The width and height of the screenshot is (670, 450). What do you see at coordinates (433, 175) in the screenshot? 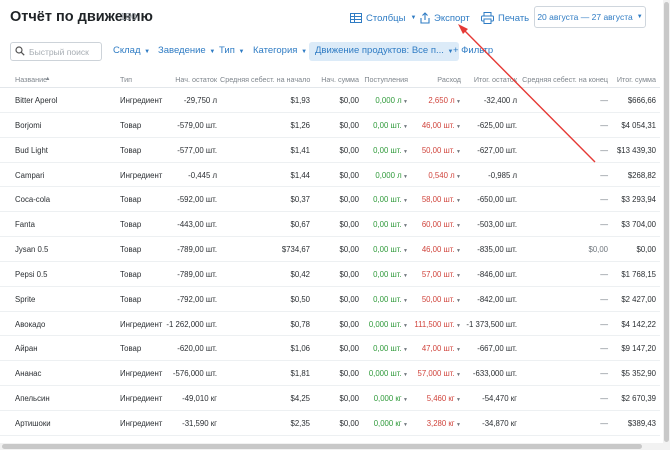
I see `cell-expense: 0,540 л ▼` at bounding box center [433, 175].